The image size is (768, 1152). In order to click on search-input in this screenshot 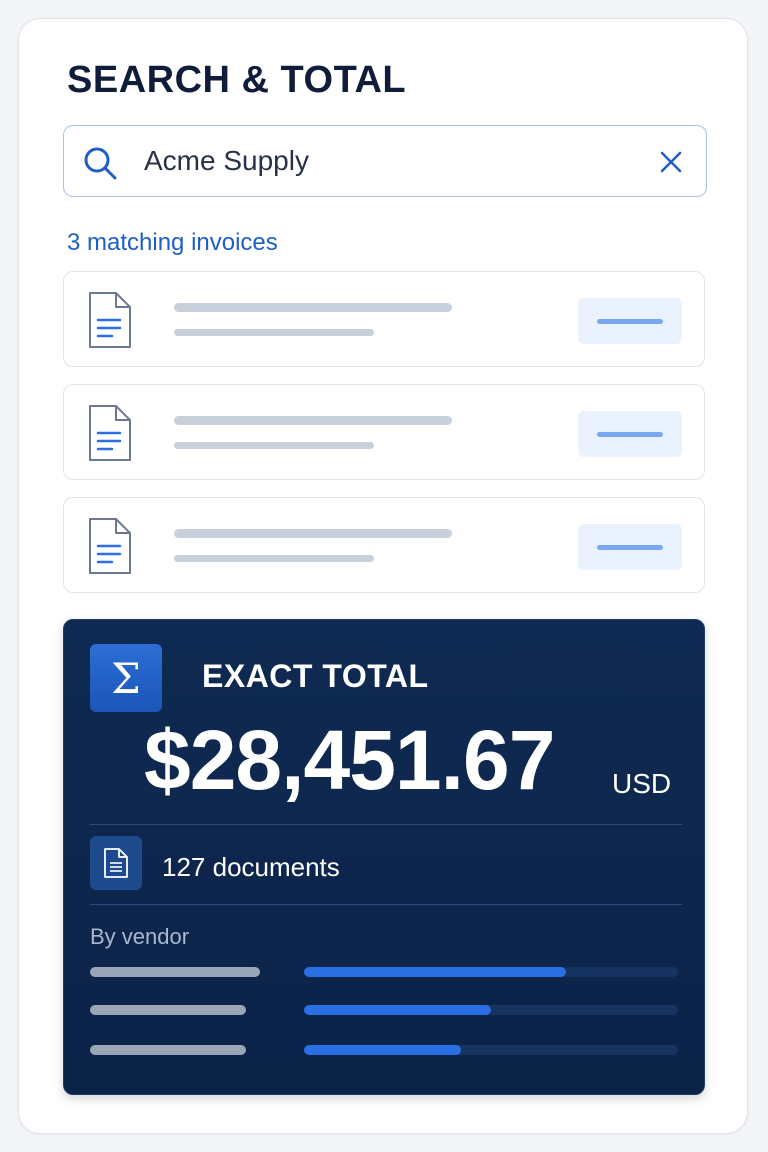, I will do `click(384, 161)`.